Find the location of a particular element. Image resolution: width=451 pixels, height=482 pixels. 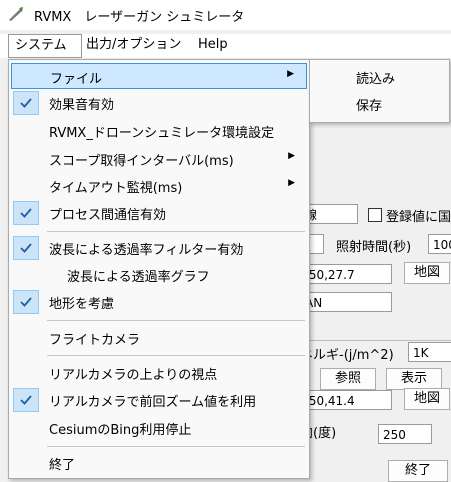

menu-item-label: フライトカメラ is located at coordinates (95, 340).